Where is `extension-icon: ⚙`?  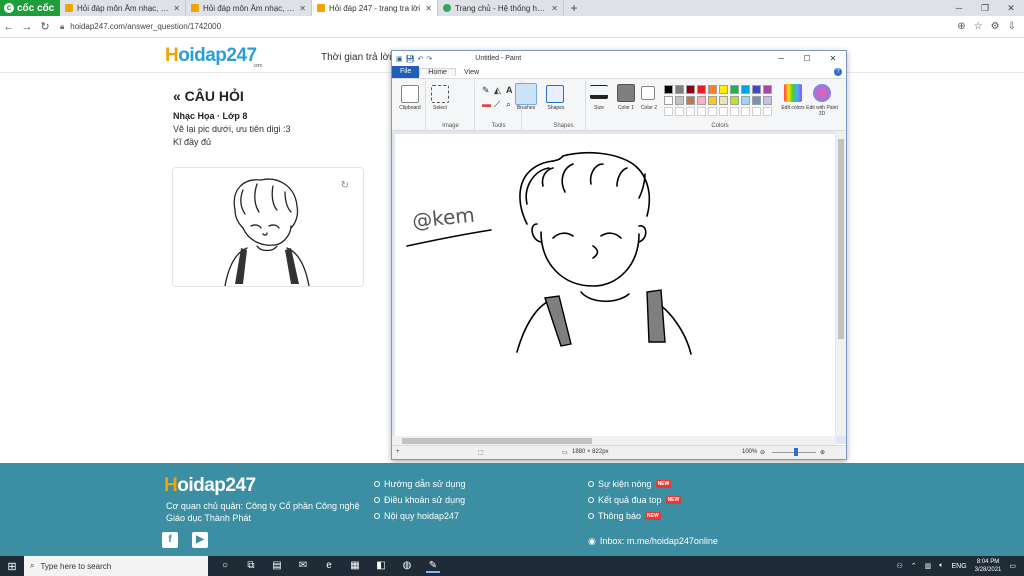 extension-icon: ⚙ is located at coordinates (995, 26).